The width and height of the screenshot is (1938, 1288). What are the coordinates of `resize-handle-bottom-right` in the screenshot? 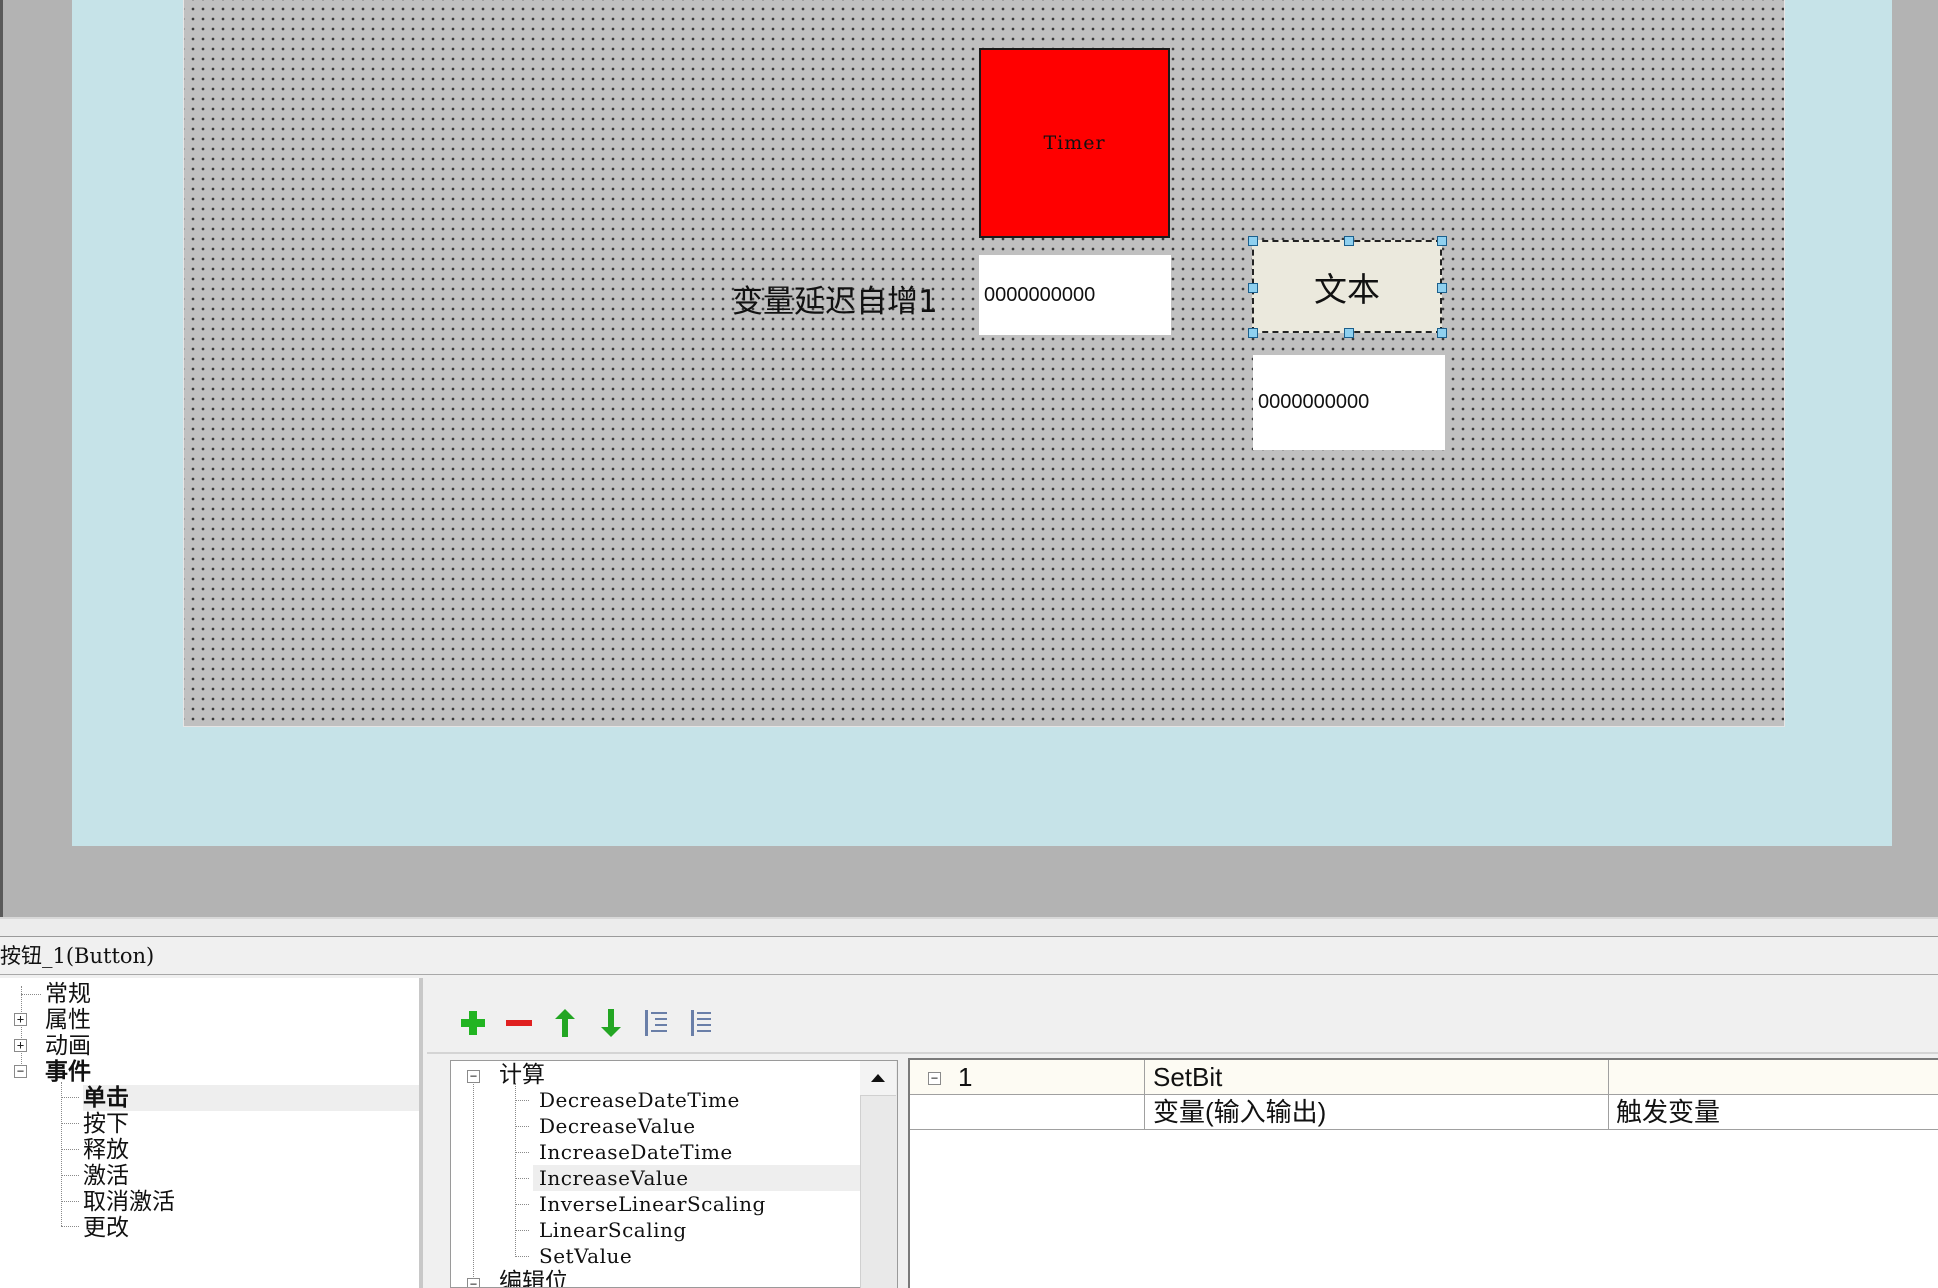 It's located at (1442, 333).